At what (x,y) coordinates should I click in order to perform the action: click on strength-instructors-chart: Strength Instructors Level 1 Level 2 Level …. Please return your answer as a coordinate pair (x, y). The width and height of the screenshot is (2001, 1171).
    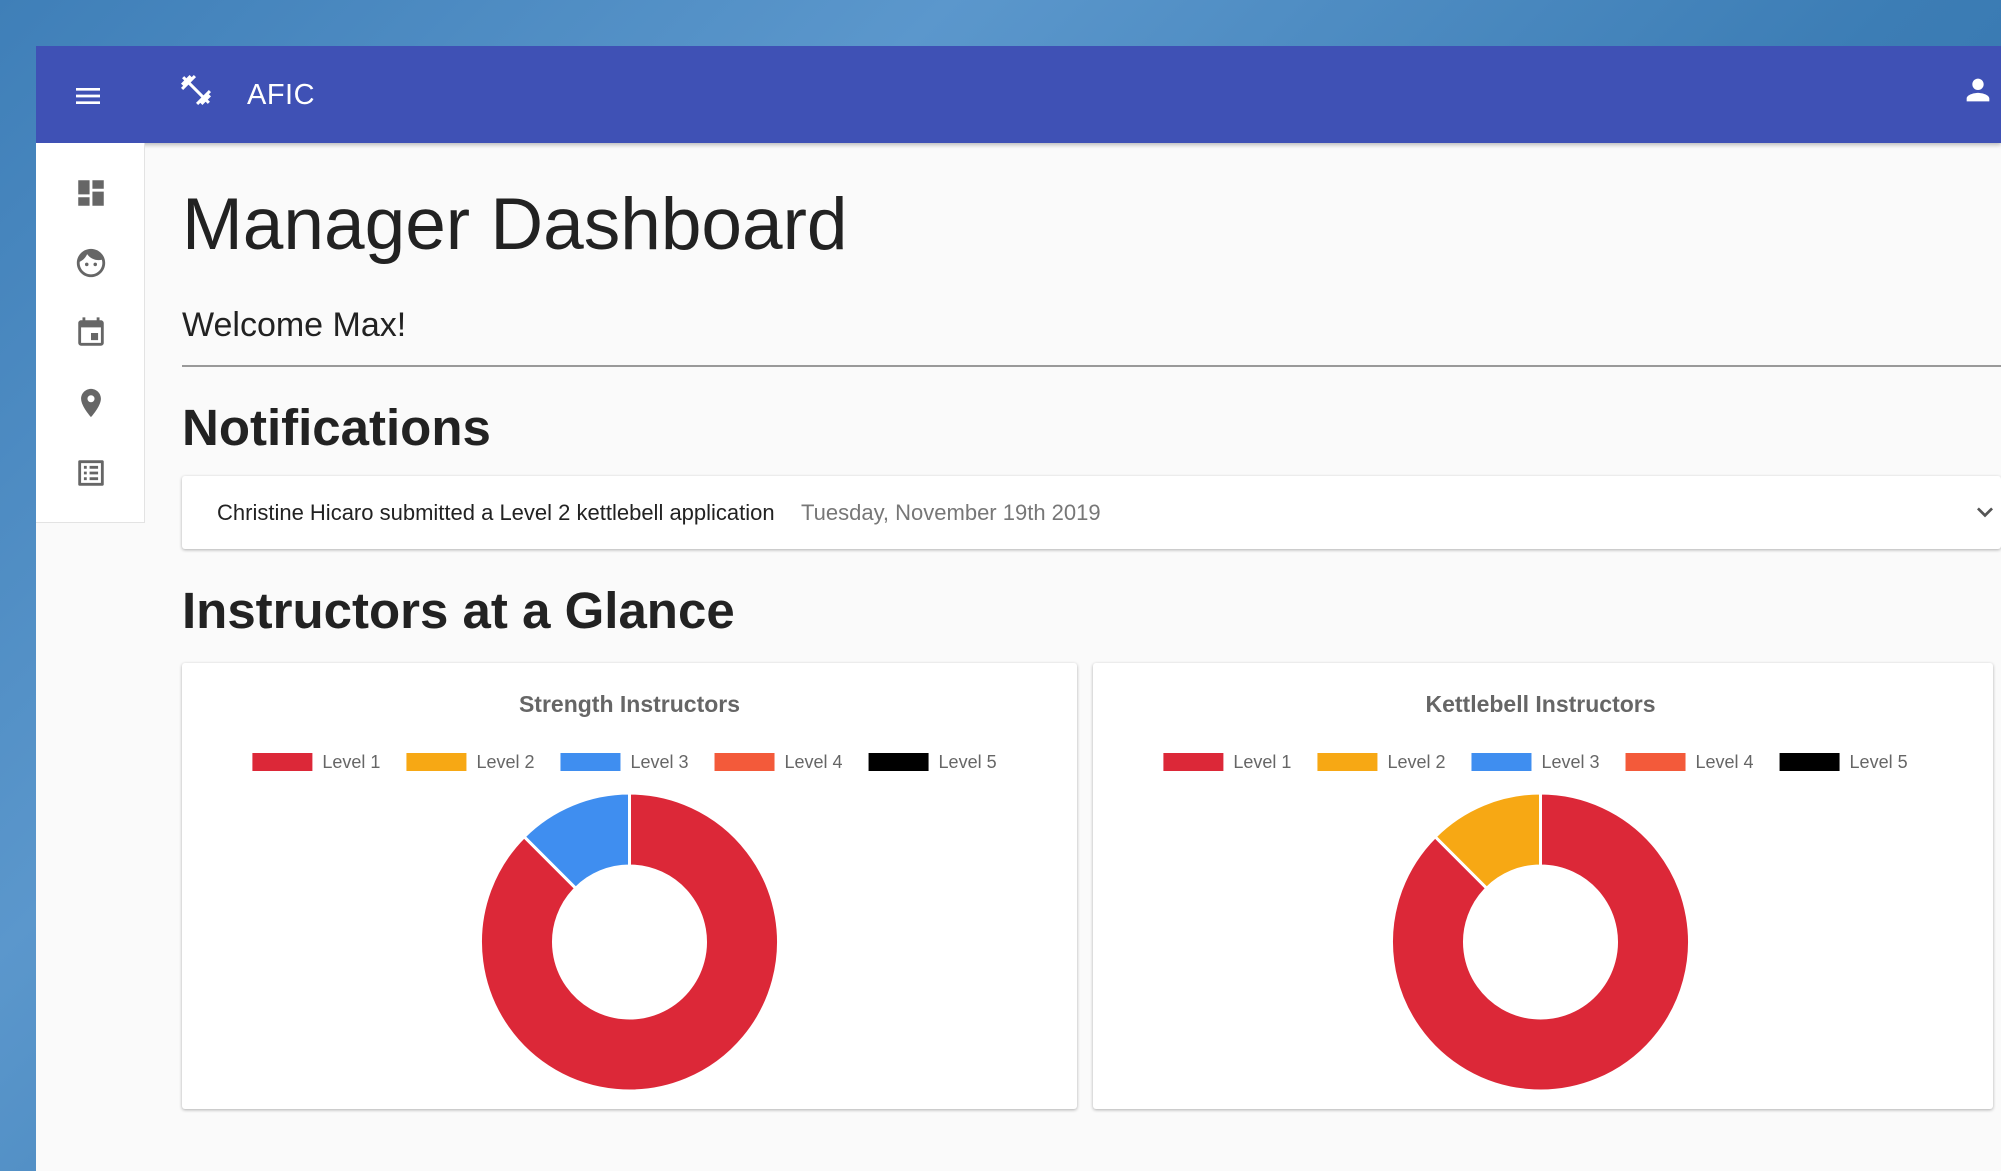
    Looking at the image, I should click on (624, 892).